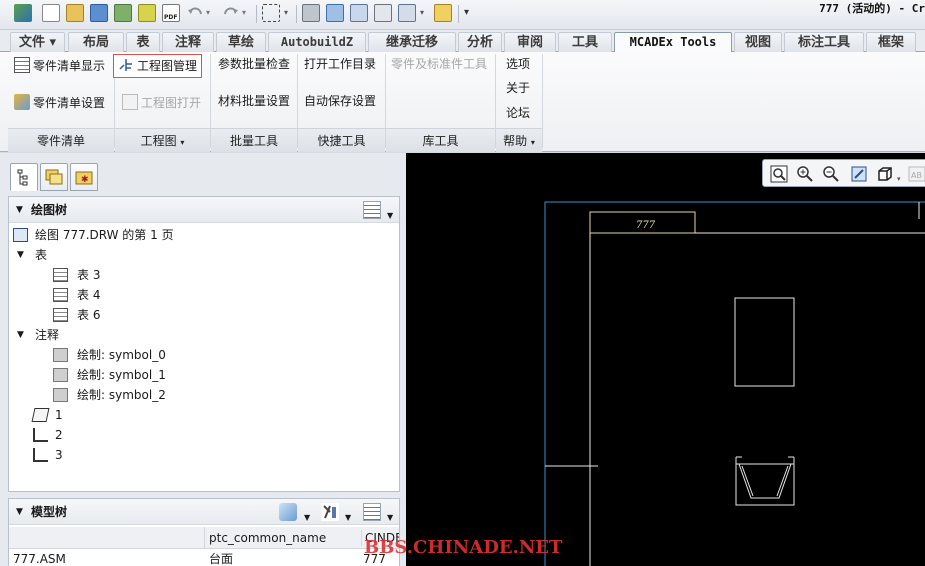  What do you see at coordinates (383, 13) in the screenshot?
I see `windows-icon` at bounding box center [383, 13].